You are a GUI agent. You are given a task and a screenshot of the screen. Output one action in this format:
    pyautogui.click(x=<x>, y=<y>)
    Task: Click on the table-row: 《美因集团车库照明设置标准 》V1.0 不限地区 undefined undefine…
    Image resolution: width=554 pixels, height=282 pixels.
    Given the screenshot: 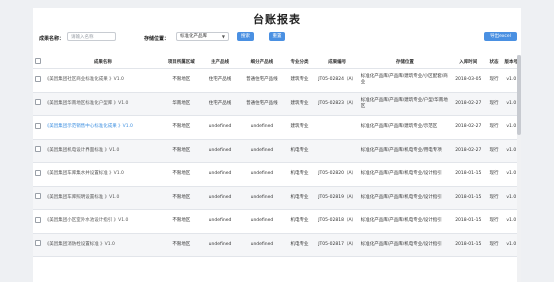 What is the action you would take?
    pyautogui.click(x=277, y=198)
    